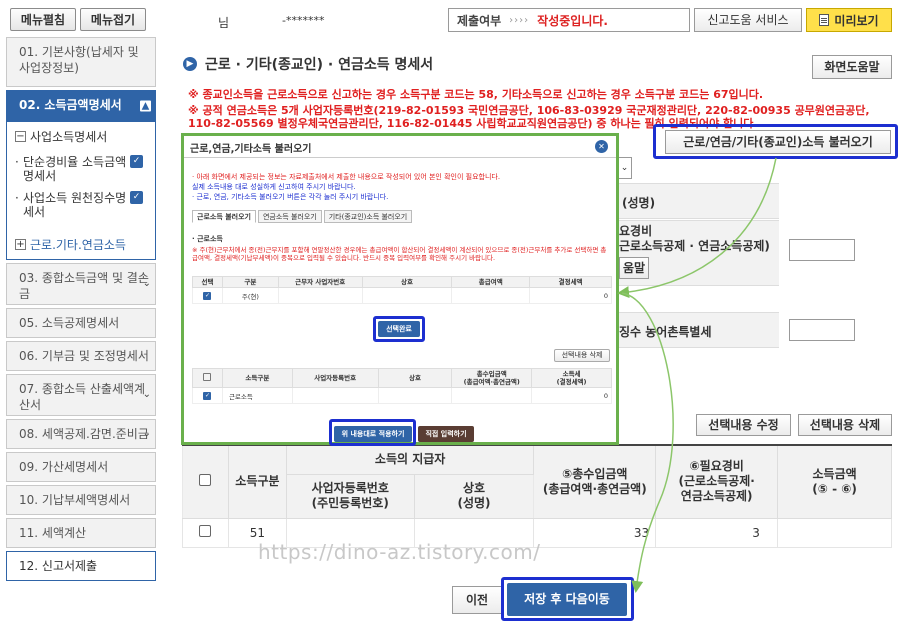  What do you see at coordinates (58, 566) in the screenshot?
I see `menu-item-label: 12. 신고서제출` at bounding box center [58, 566].